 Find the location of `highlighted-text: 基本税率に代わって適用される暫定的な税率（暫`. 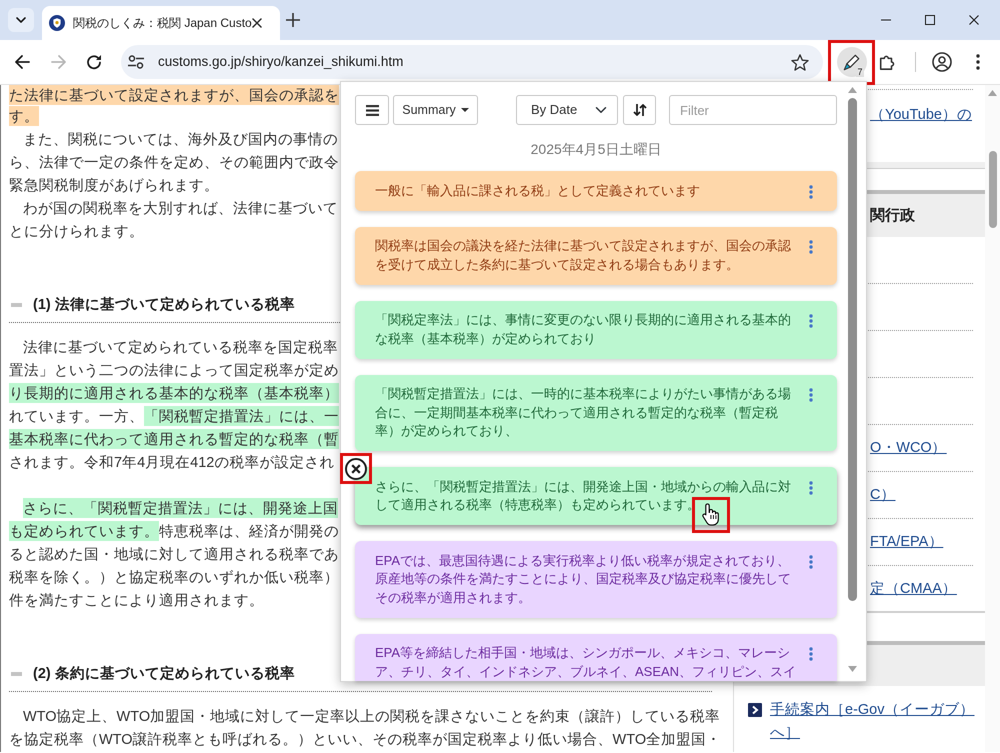

highlighted-text: 基本税率に代わって適用される暫定的な税率（暫 is located at coordinates (174, 439).